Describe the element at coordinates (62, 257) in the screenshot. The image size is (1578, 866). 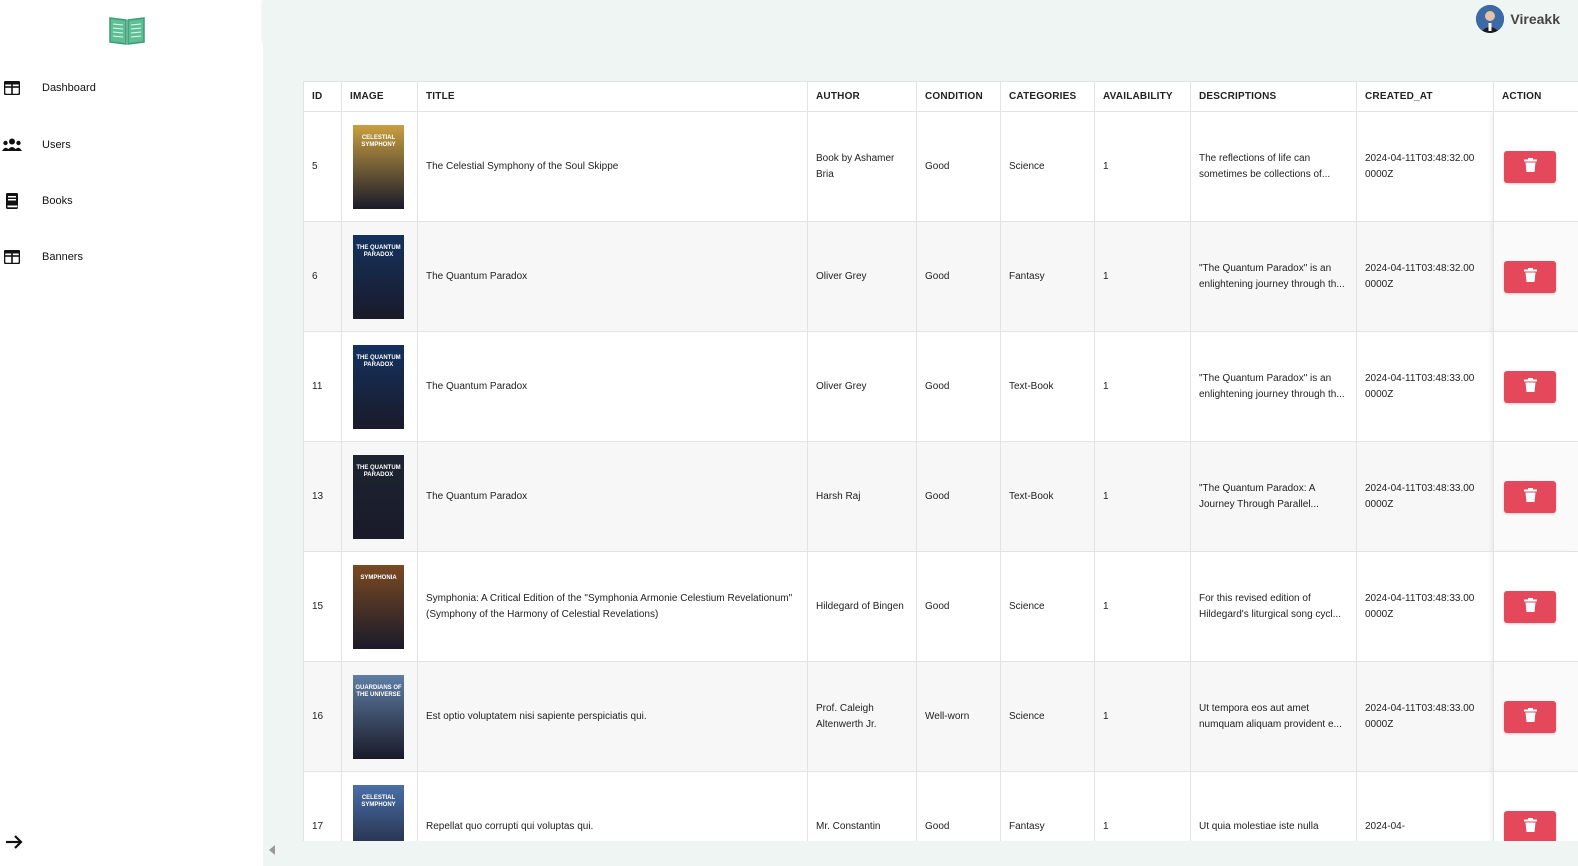
I see `sidebar-item-label: Banners` at that location.